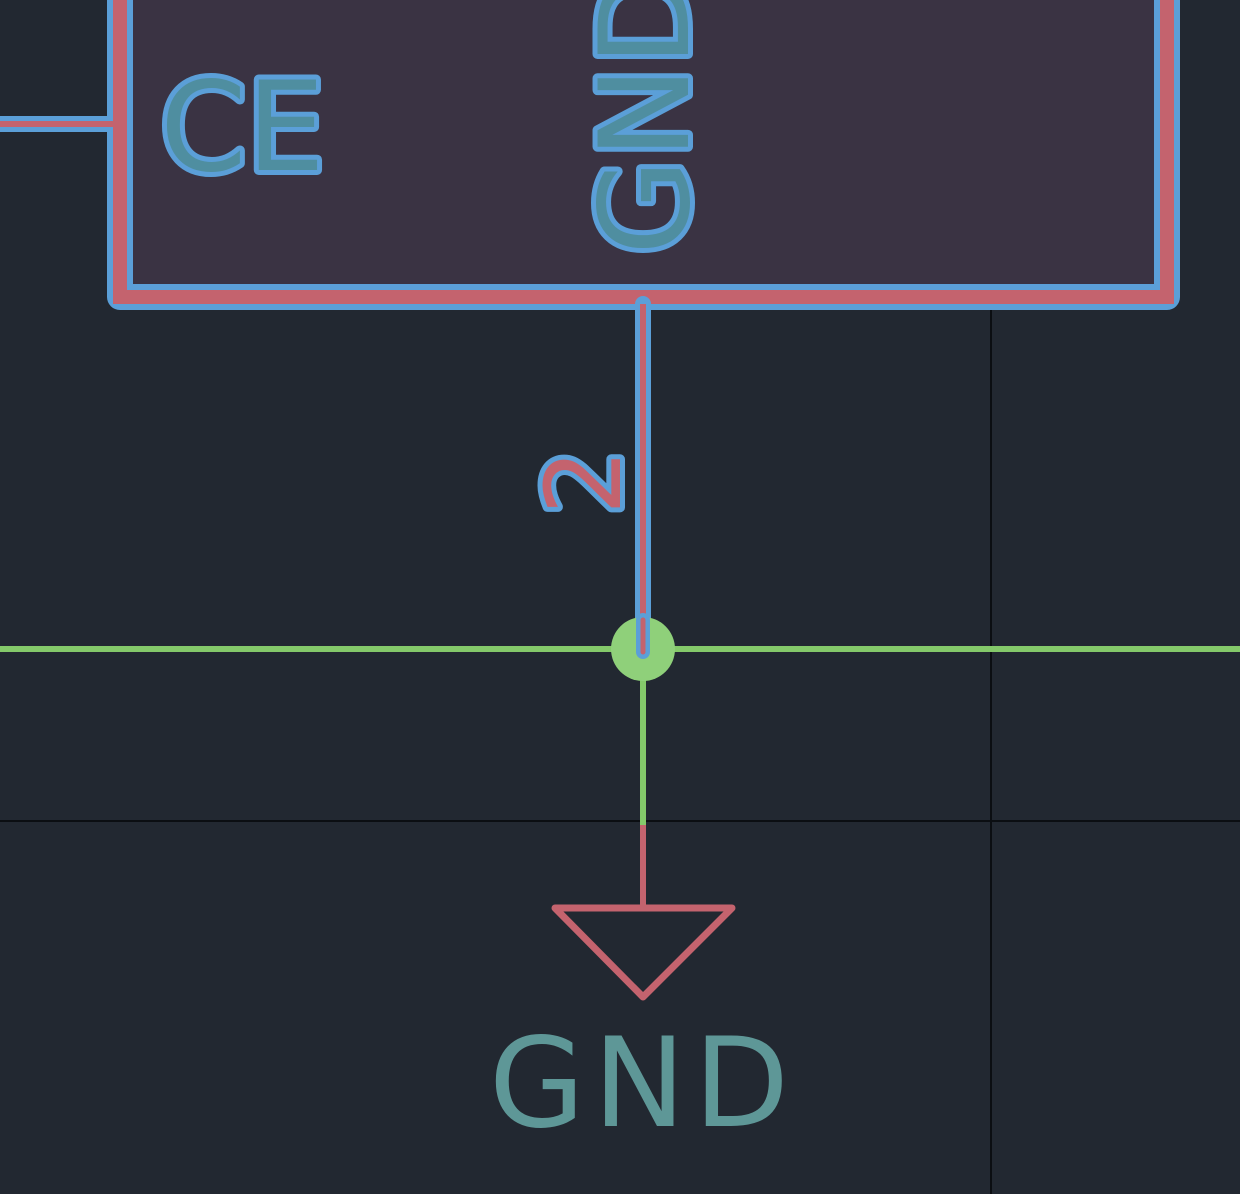  Describe the element at coordinates (242, 128) in the screenshot. I see `pin-label-ce: CE` at that location.